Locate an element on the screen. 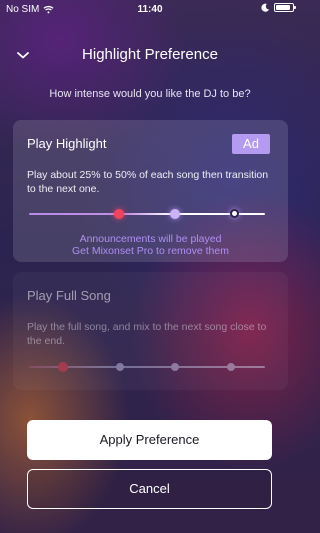 This screenshot has height=533, width=320. status-bar: No SIM 11:40 is located at coordinates (150, 10).